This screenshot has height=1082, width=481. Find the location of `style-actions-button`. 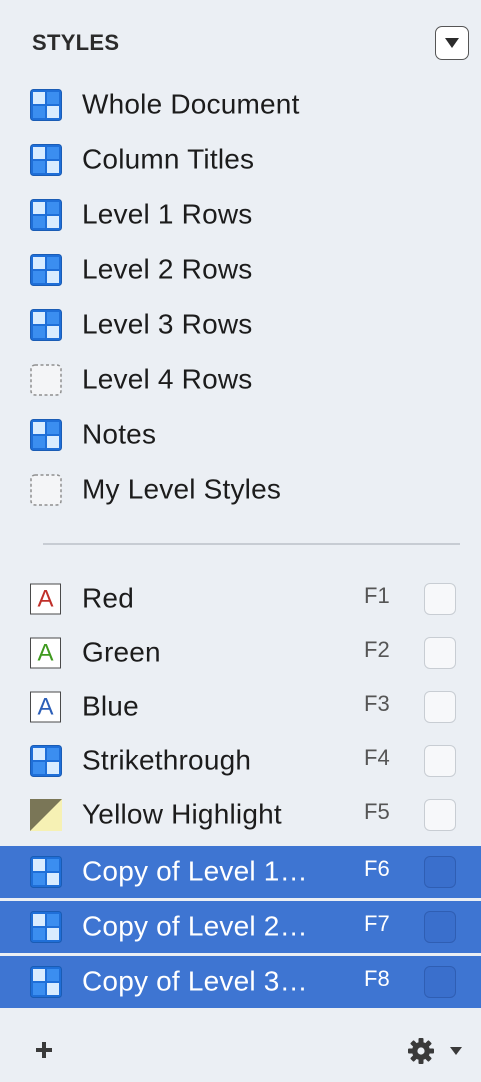

style-actions-button is located at coordinates (439, 1051).